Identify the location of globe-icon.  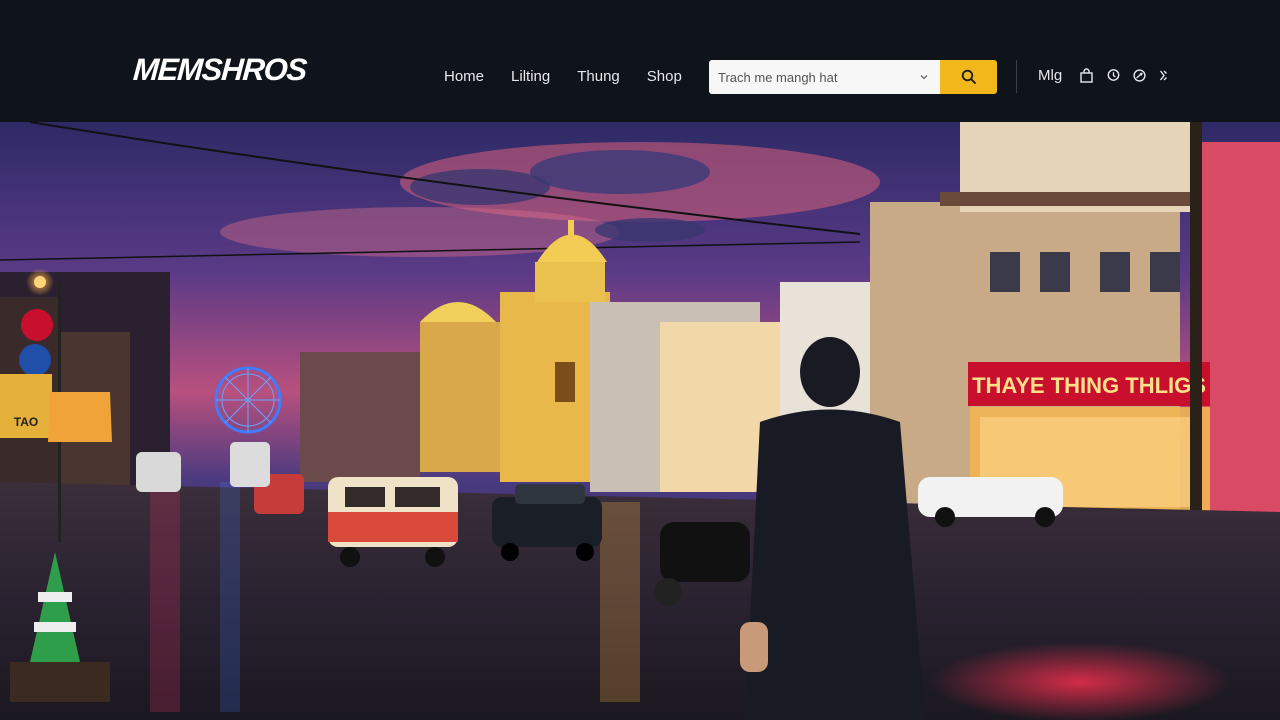
(1139, 75).